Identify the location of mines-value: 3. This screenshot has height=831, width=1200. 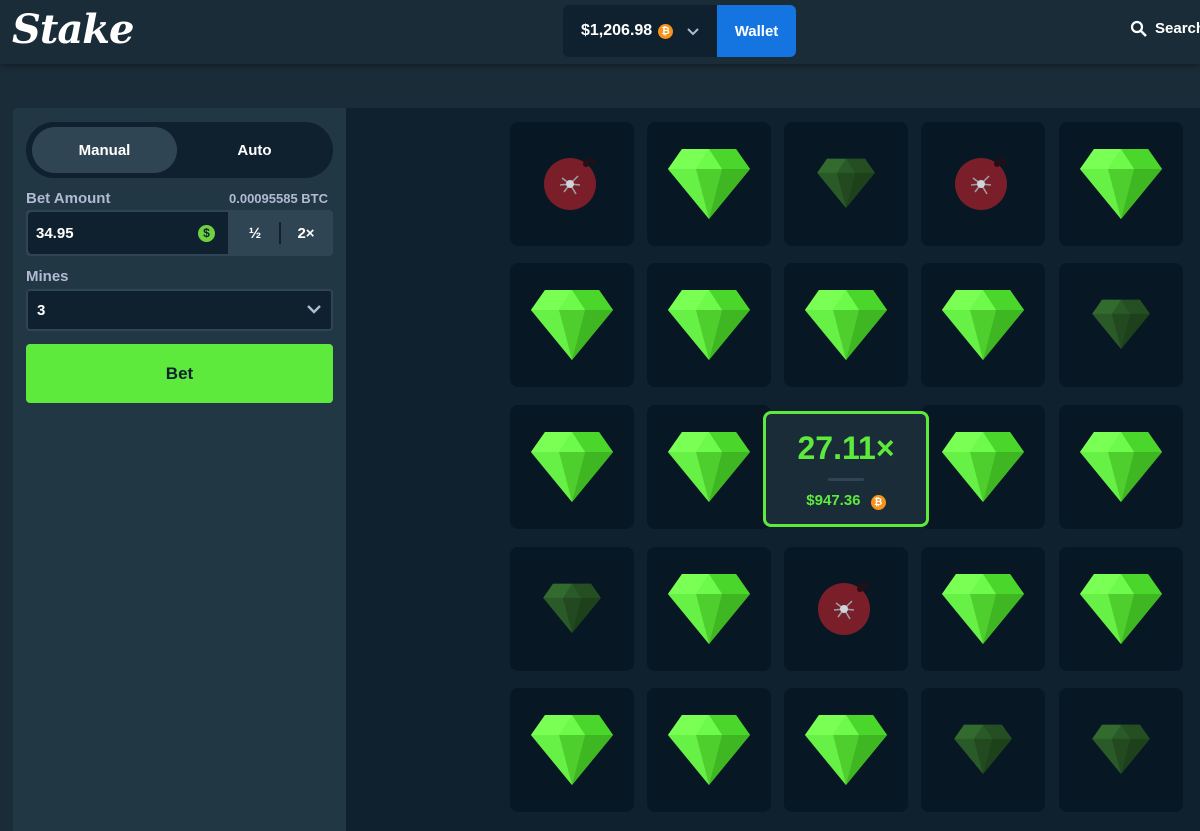
(41, 310).